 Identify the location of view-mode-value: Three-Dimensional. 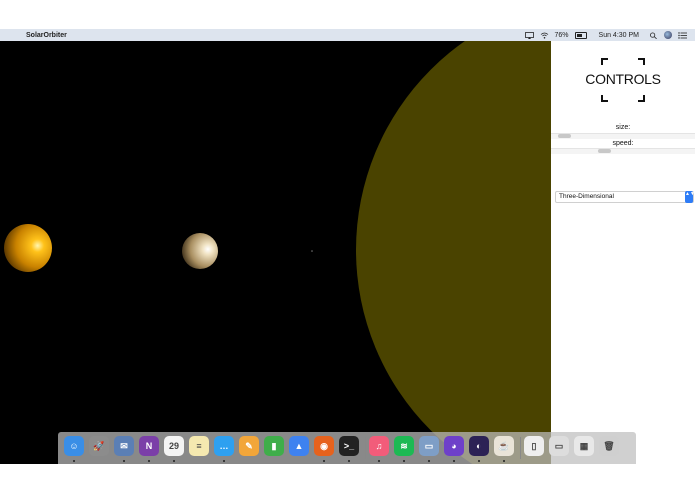
(586, 196).